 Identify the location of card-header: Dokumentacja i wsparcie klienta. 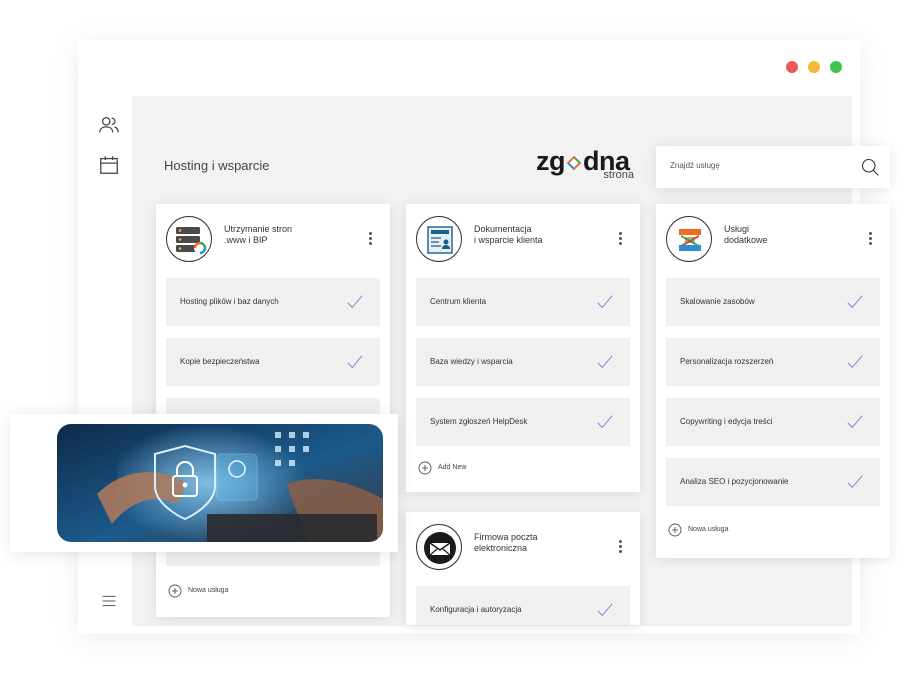
(523, 238).